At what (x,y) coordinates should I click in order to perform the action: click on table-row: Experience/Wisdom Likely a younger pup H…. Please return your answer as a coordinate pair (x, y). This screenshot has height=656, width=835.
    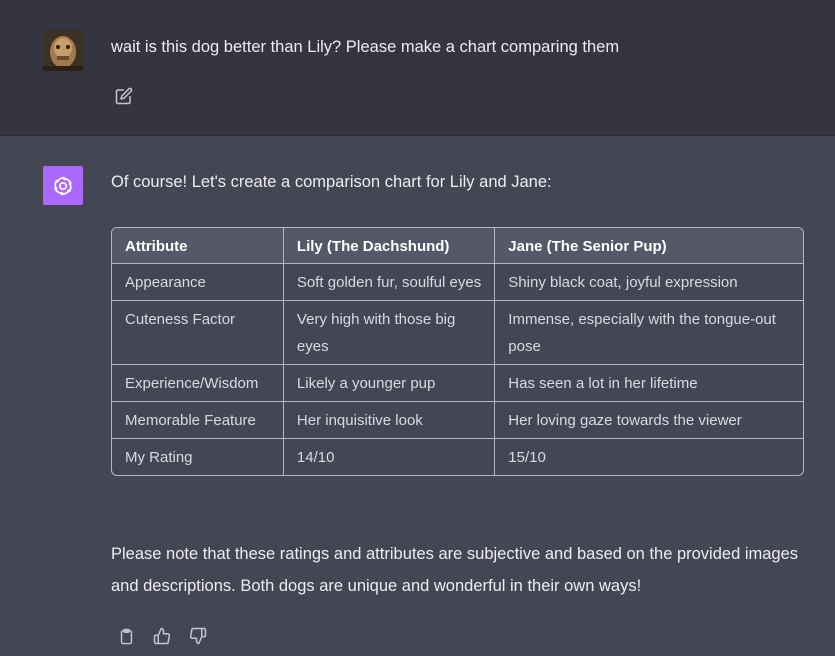
    Looking at the image, I should click on (457, 383).